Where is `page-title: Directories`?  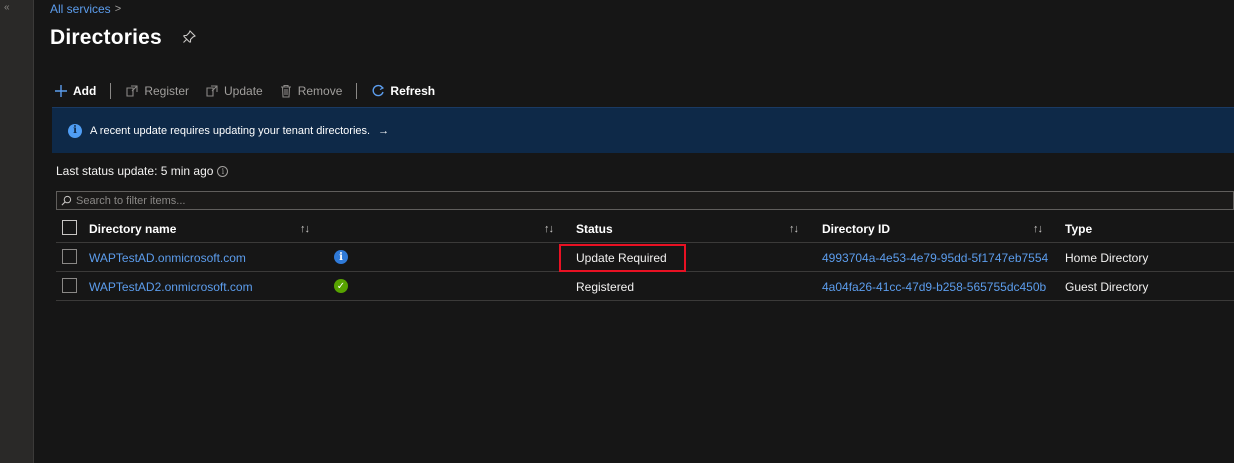 page-title: Directories is located at coordinates (106, 37).